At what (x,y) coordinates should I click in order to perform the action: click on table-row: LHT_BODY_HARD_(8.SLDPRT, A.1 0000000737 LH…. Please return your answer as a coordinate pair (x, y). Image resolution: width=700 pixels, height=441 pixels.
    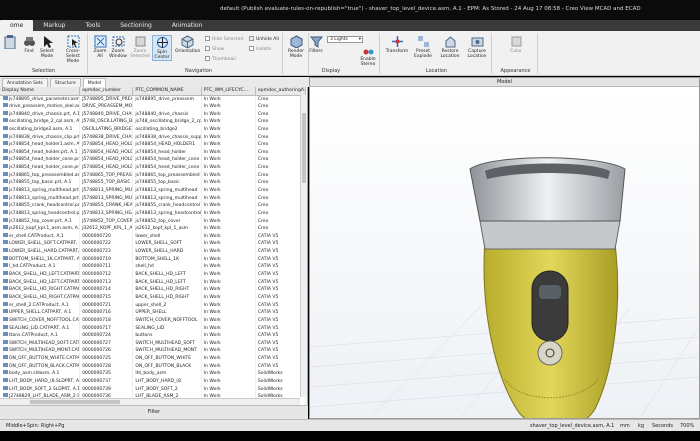
    Looking at the image, I should click on (153, 381).